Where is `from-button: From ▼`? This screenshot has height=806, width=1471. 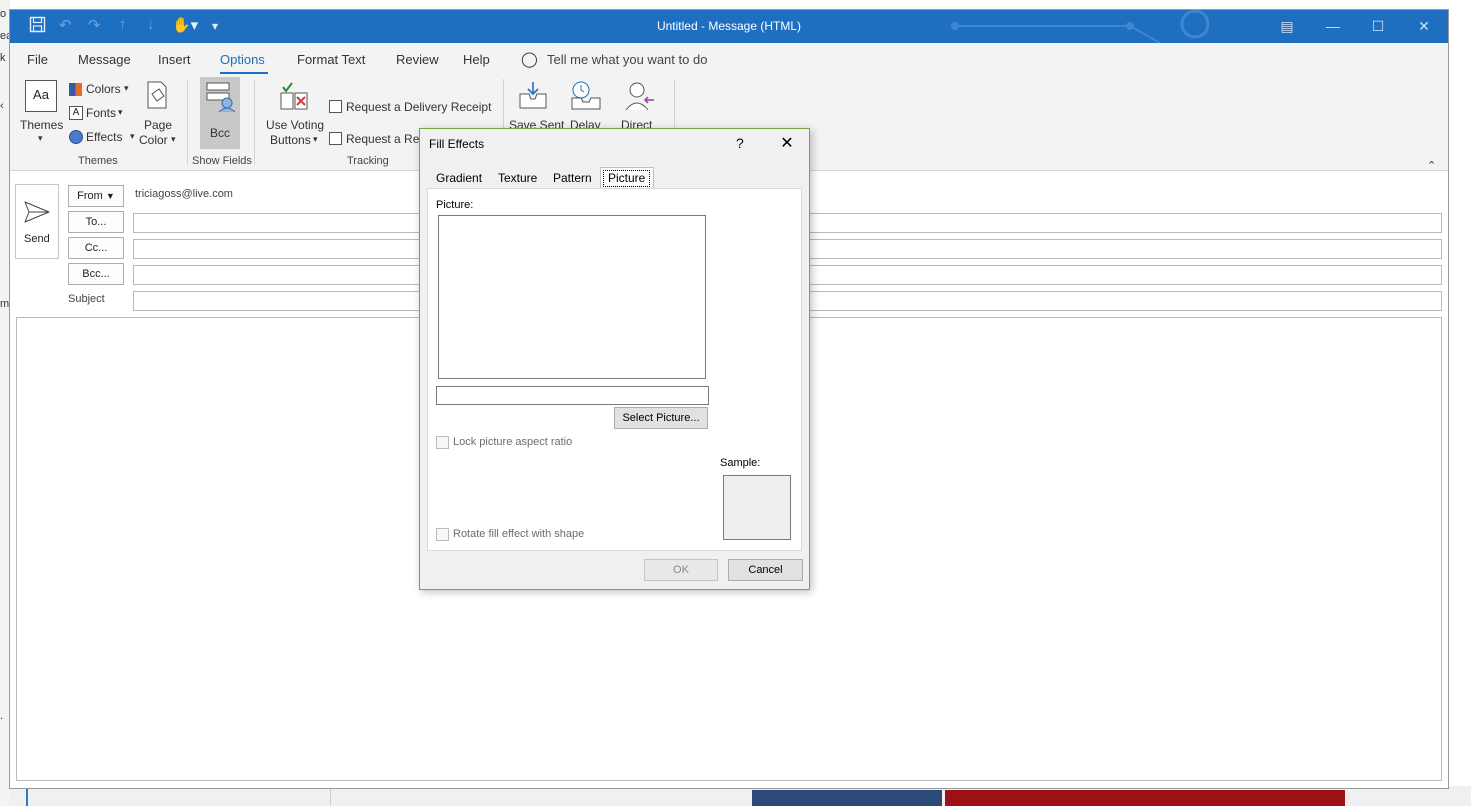 from-button: From ▼ is located at coordinates (96, 196).